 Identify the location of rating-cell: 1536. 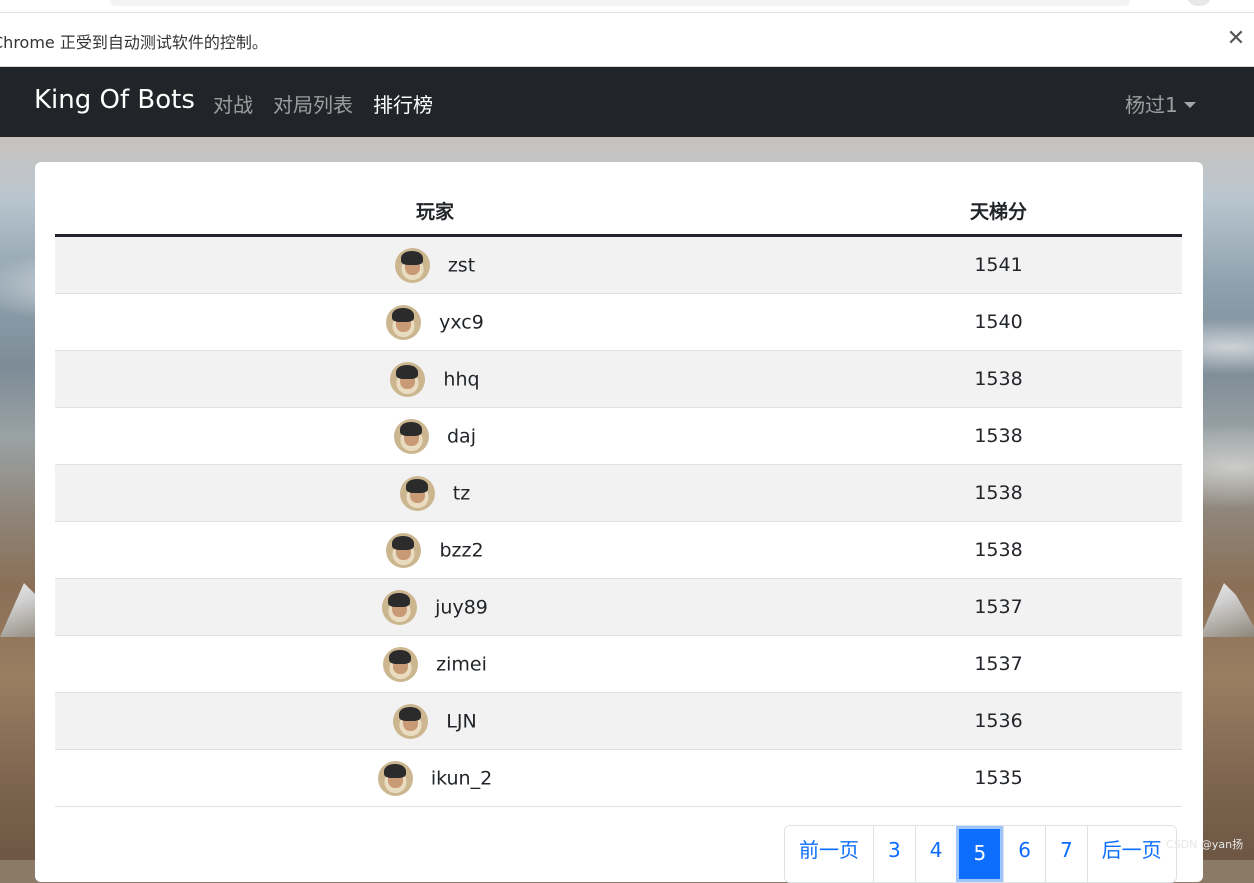
(998, 721).